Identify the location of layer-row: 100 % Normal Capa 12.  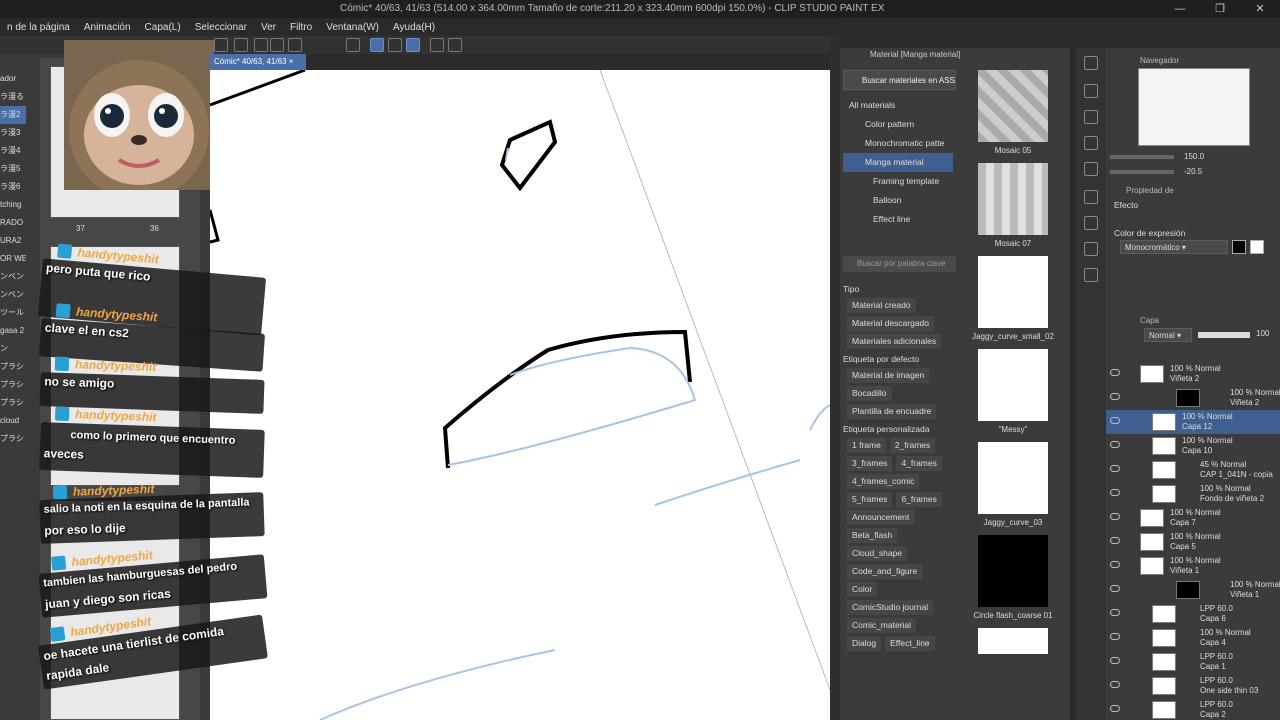
(1193, 422).